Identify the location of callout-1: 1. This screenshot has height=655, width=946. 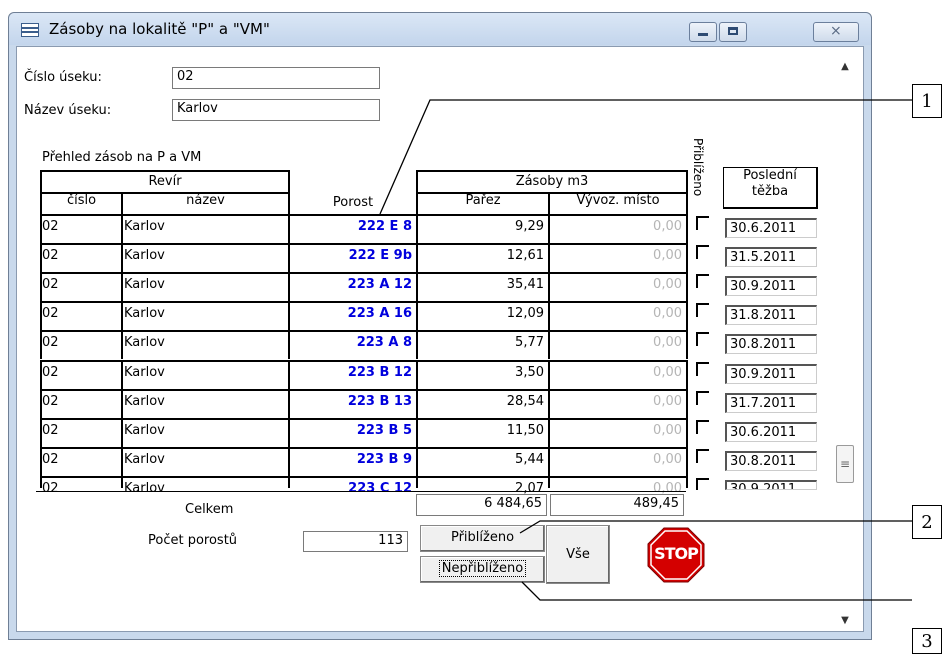
(927, 101).